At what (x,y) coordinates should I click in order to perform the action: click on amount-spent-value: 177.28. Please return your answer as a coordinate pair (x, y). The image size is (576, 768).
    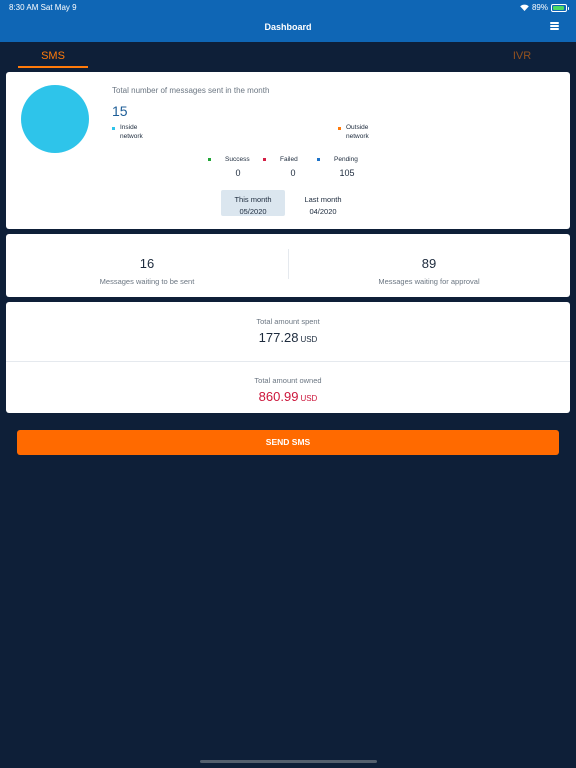
    Looking at the image, I should click on (278, 337).